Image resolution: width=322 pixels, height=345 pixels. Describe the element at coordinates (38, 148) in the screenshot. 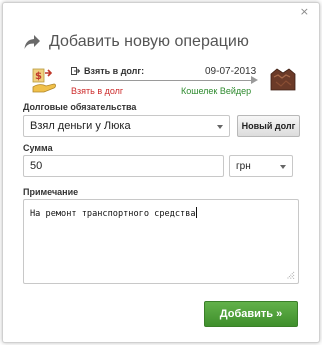

I see `amount-label: Сумма` at that location.